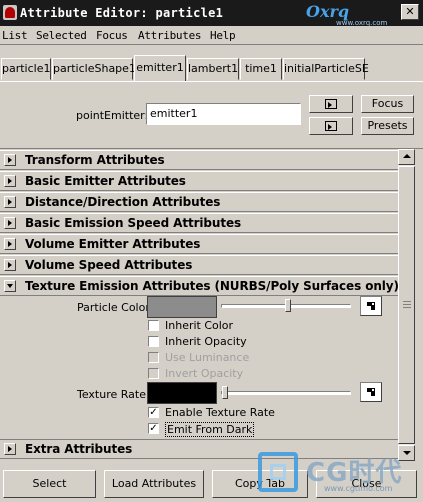 This screenshot has width=423, height=502. What do you see at coordinates (154, 484) in the screenshot?
I see `load-attributes-button: Load Attributes` at bounding box center [154, 484].